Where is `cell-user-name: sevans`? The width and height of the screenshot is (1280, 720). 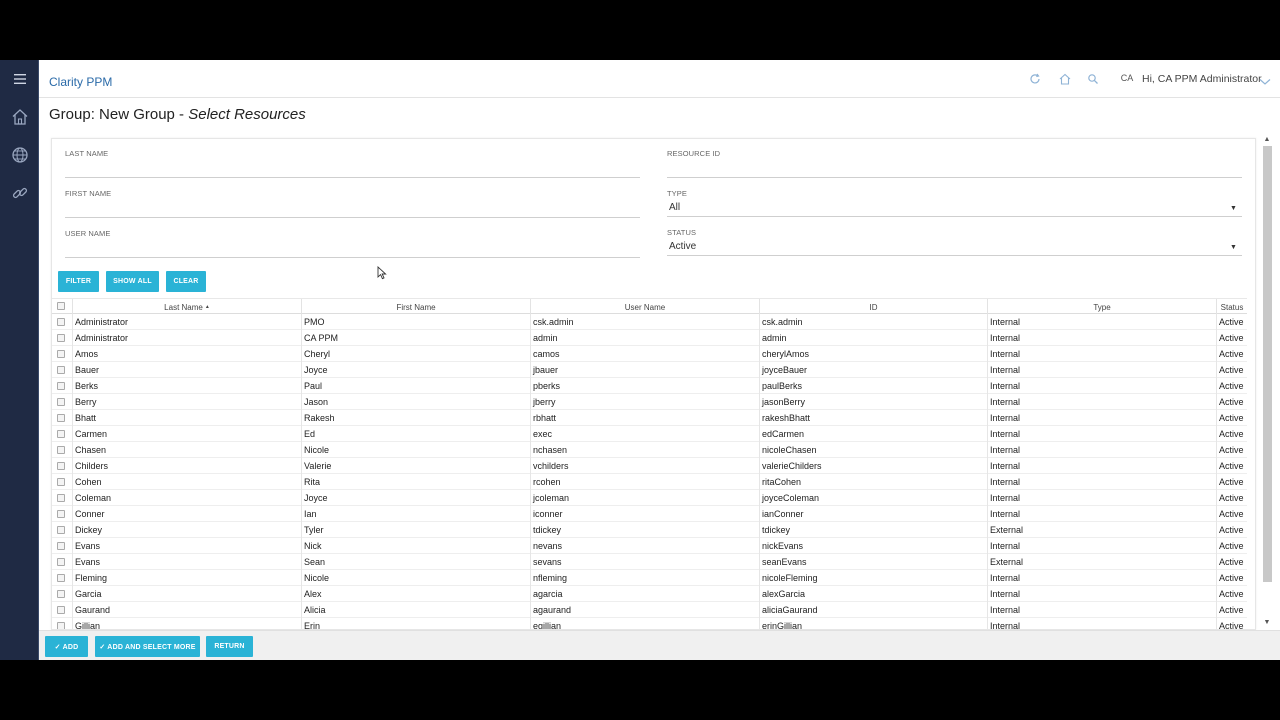
cell-user-name: sevans is located at coordinates (644, 562).